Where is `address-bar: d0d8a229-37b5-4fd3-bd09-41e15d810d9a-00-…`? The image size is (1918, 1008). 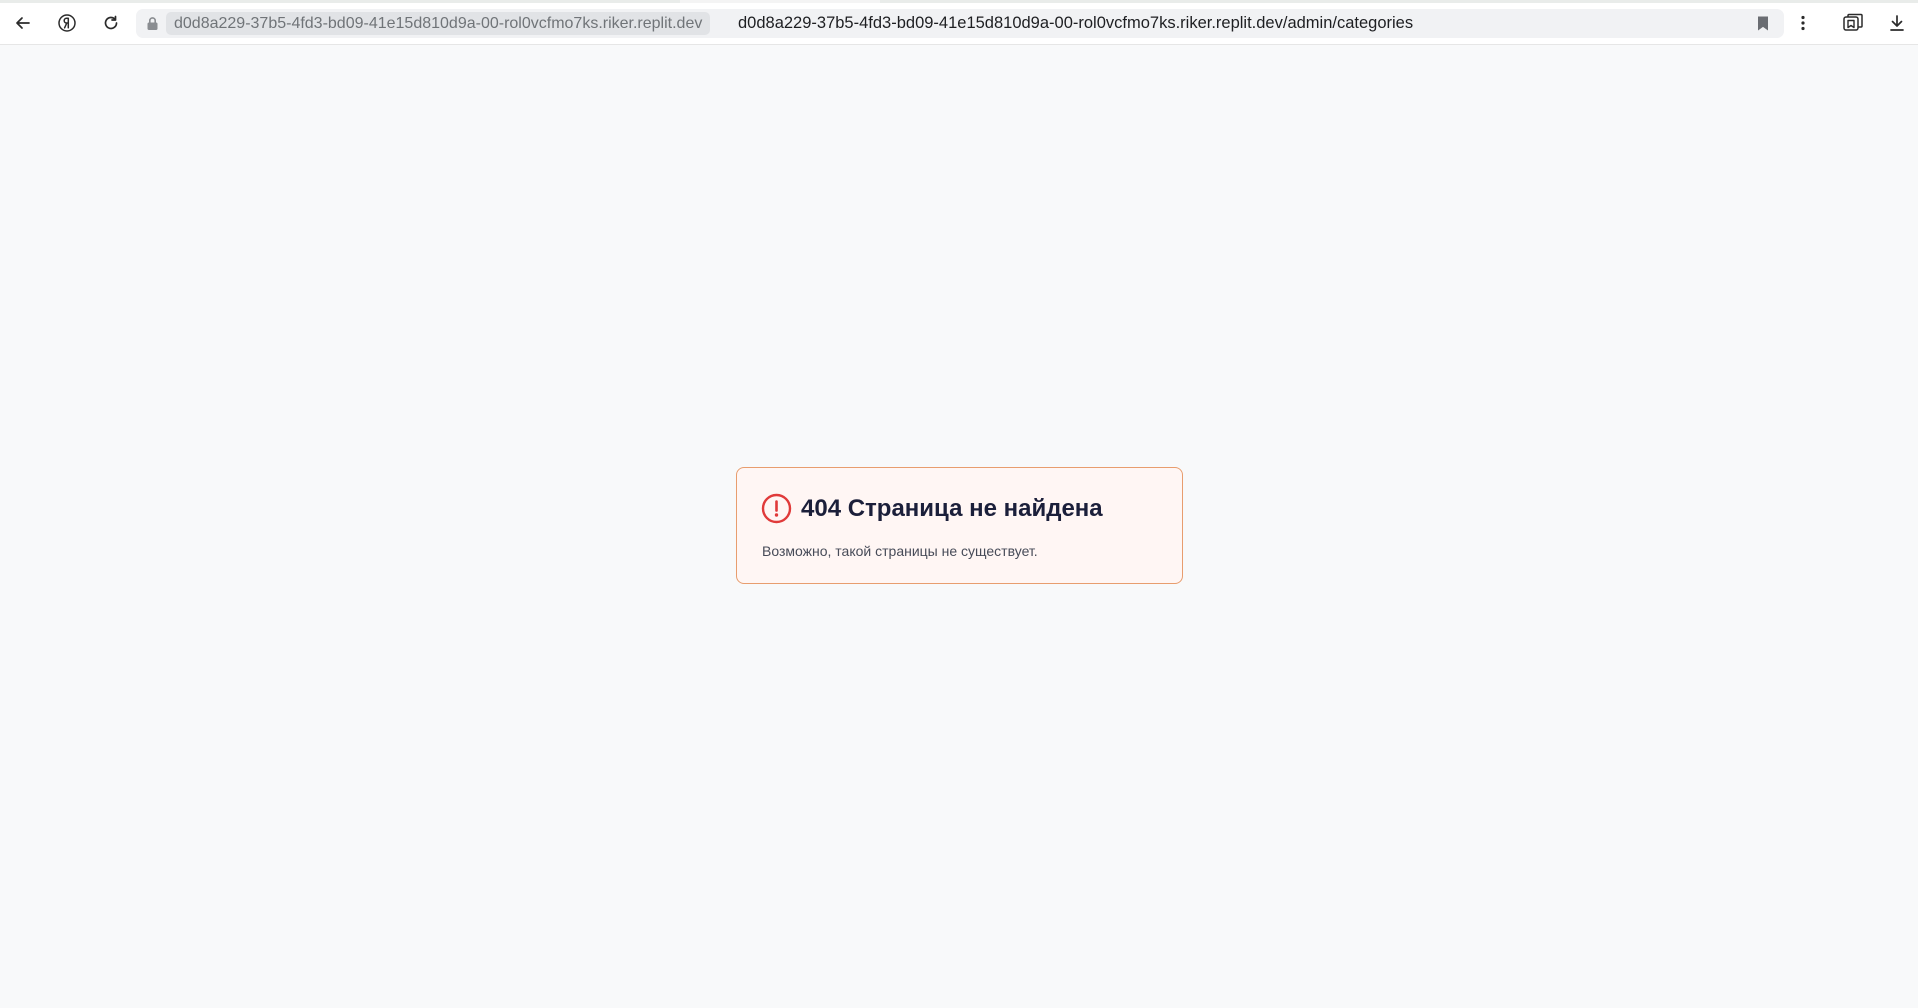
address-bar: d0d8a229-37b5-4fd3-bd09-41e15d810d9a-00-… is located at coordinates (960, 23).